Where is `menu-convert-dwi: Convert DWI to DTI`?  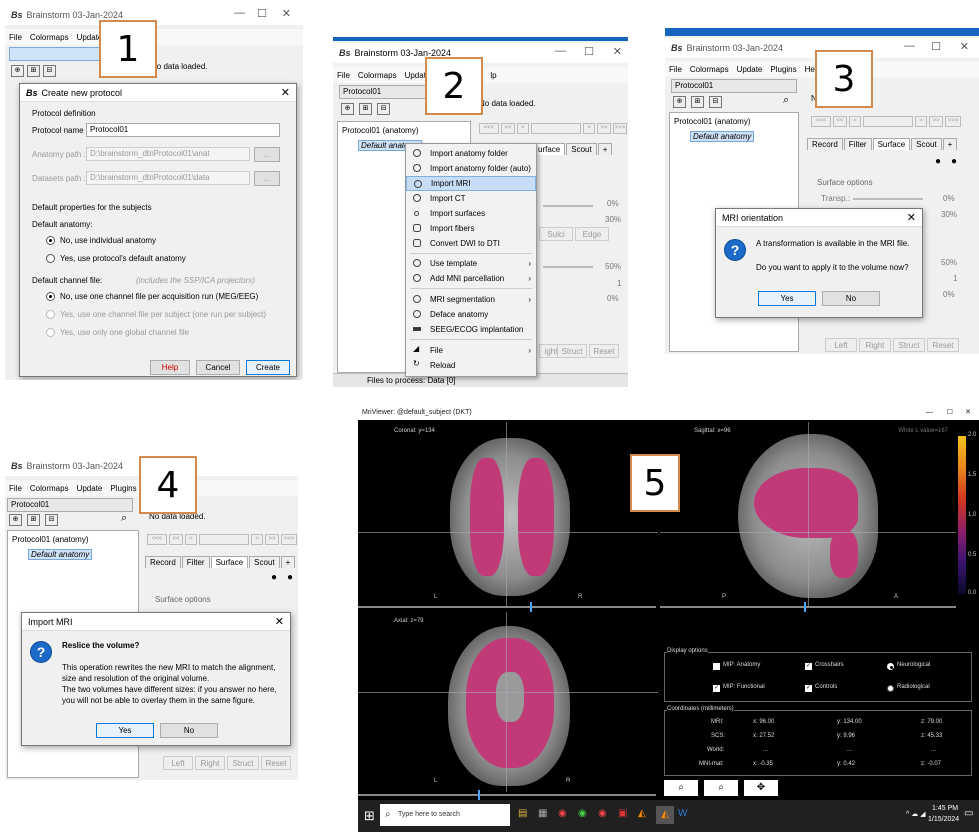
menu-convert-dwi: Convert DWI to DTI is located at coordinates (471, 243).